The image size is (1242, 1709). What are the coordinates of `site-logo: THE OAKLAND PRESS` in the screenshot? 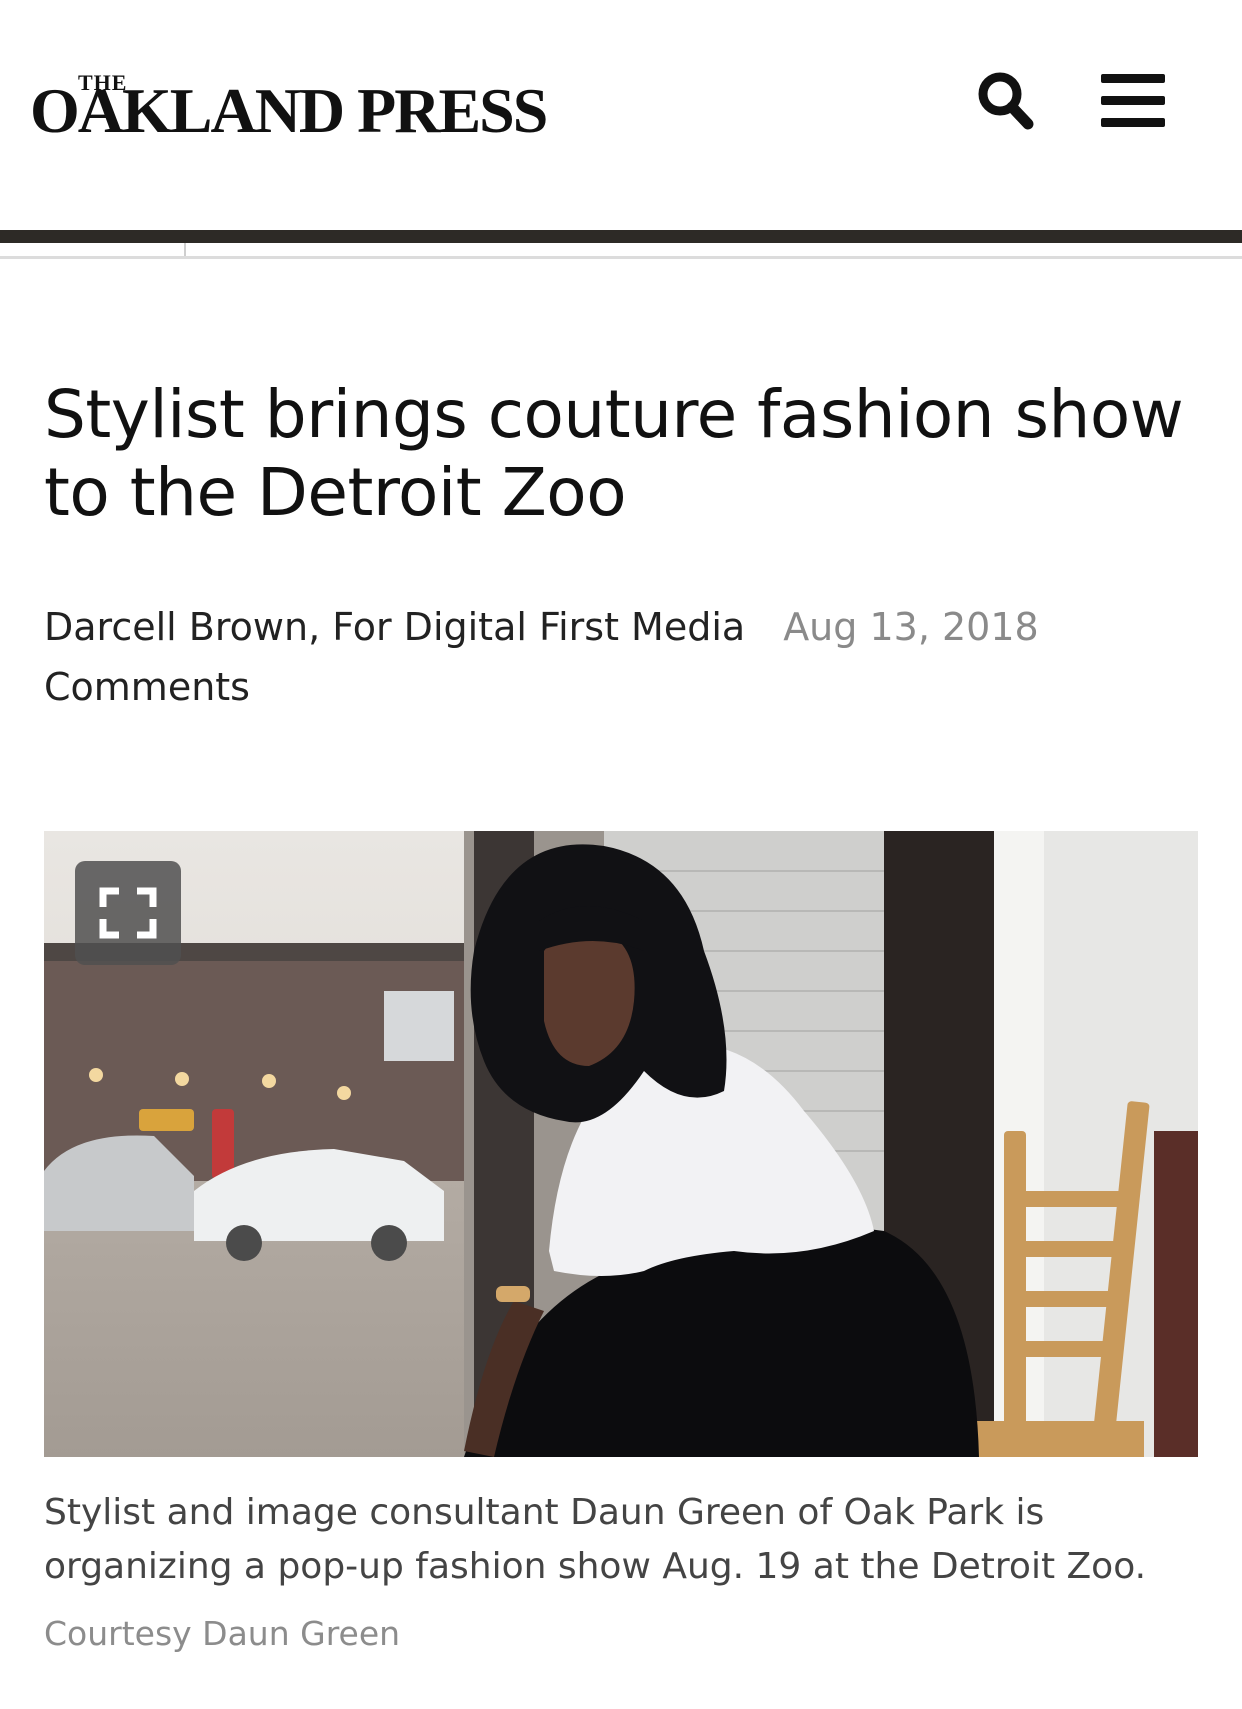 It's located at (289, 108).